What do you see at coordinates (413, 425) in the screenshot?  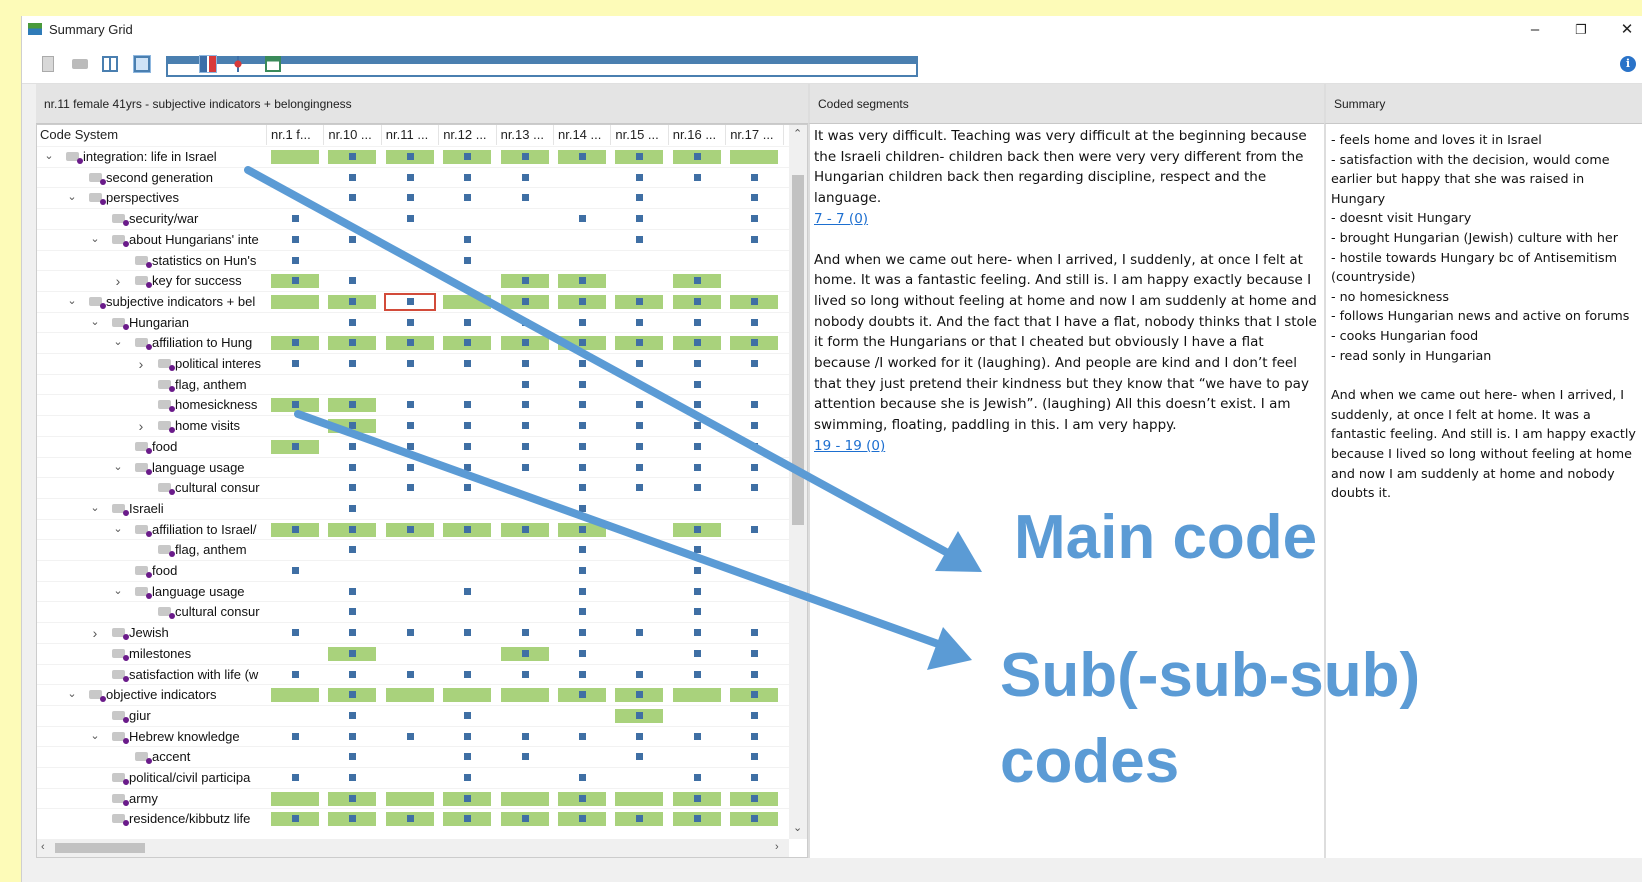 I see `code-row: › home visits` at bounding box center [413, 425].